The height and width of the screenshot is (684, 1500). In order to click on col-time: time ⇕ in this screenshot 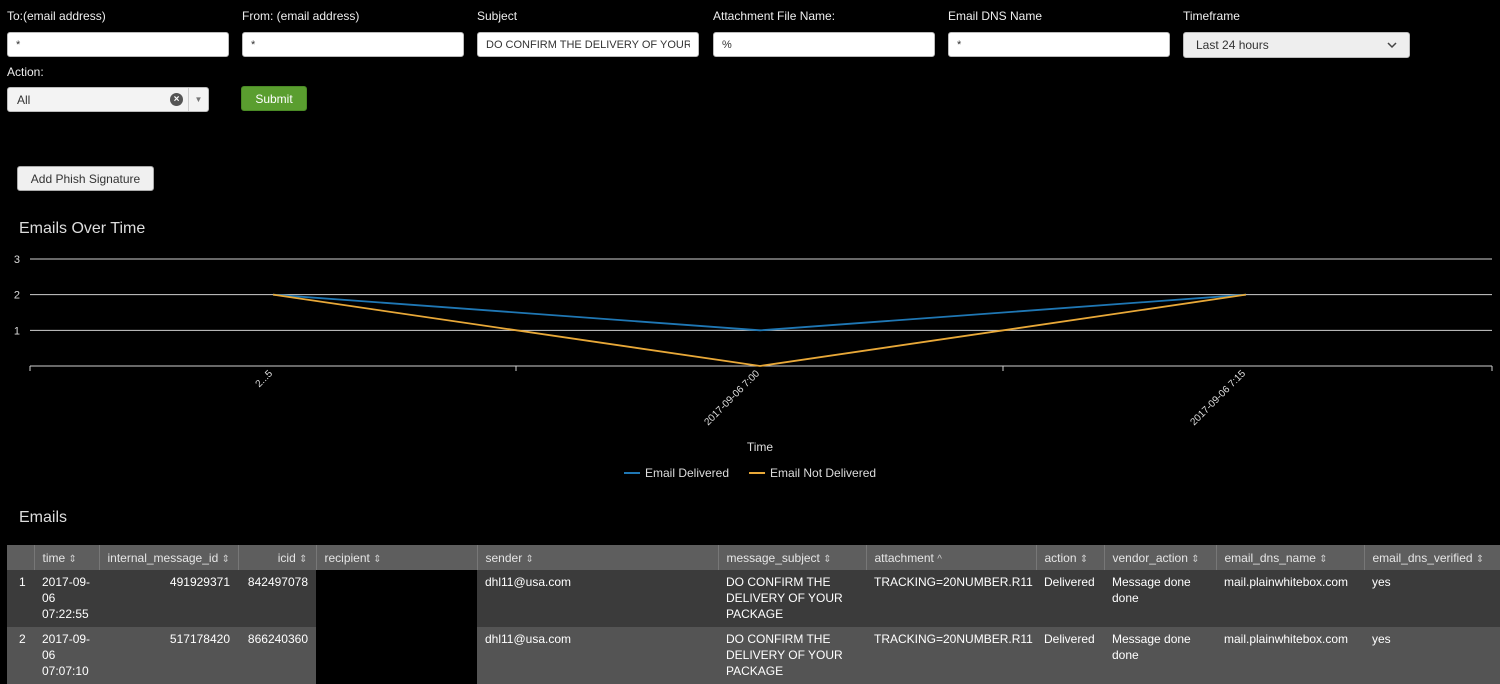, I will do `click(67, 557)`.